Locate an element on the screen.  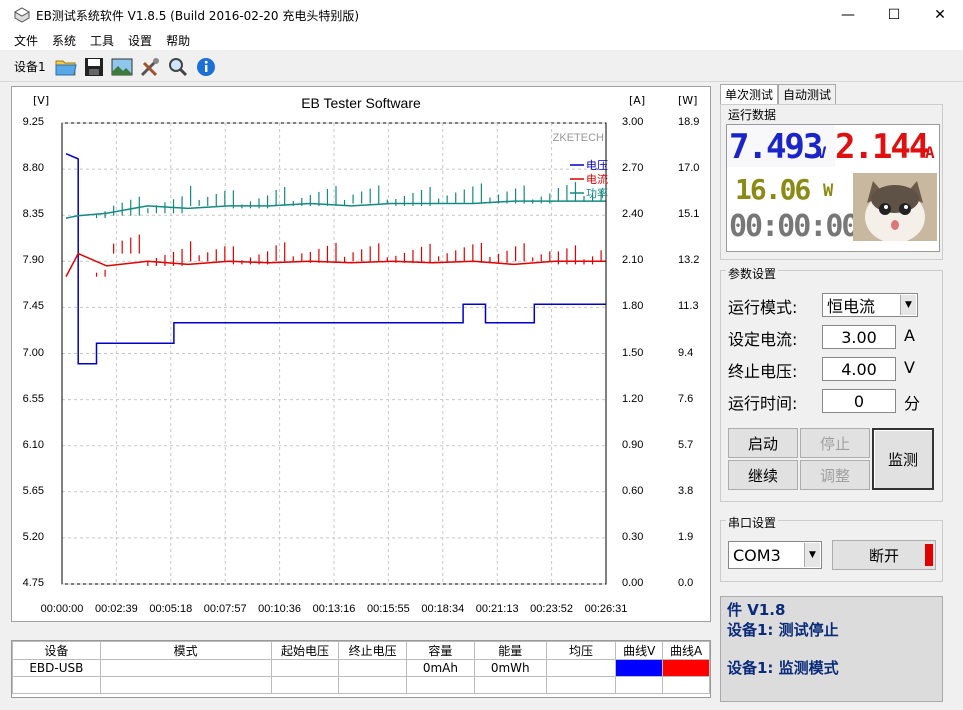
app-icon is located at coordinates (22, 15).